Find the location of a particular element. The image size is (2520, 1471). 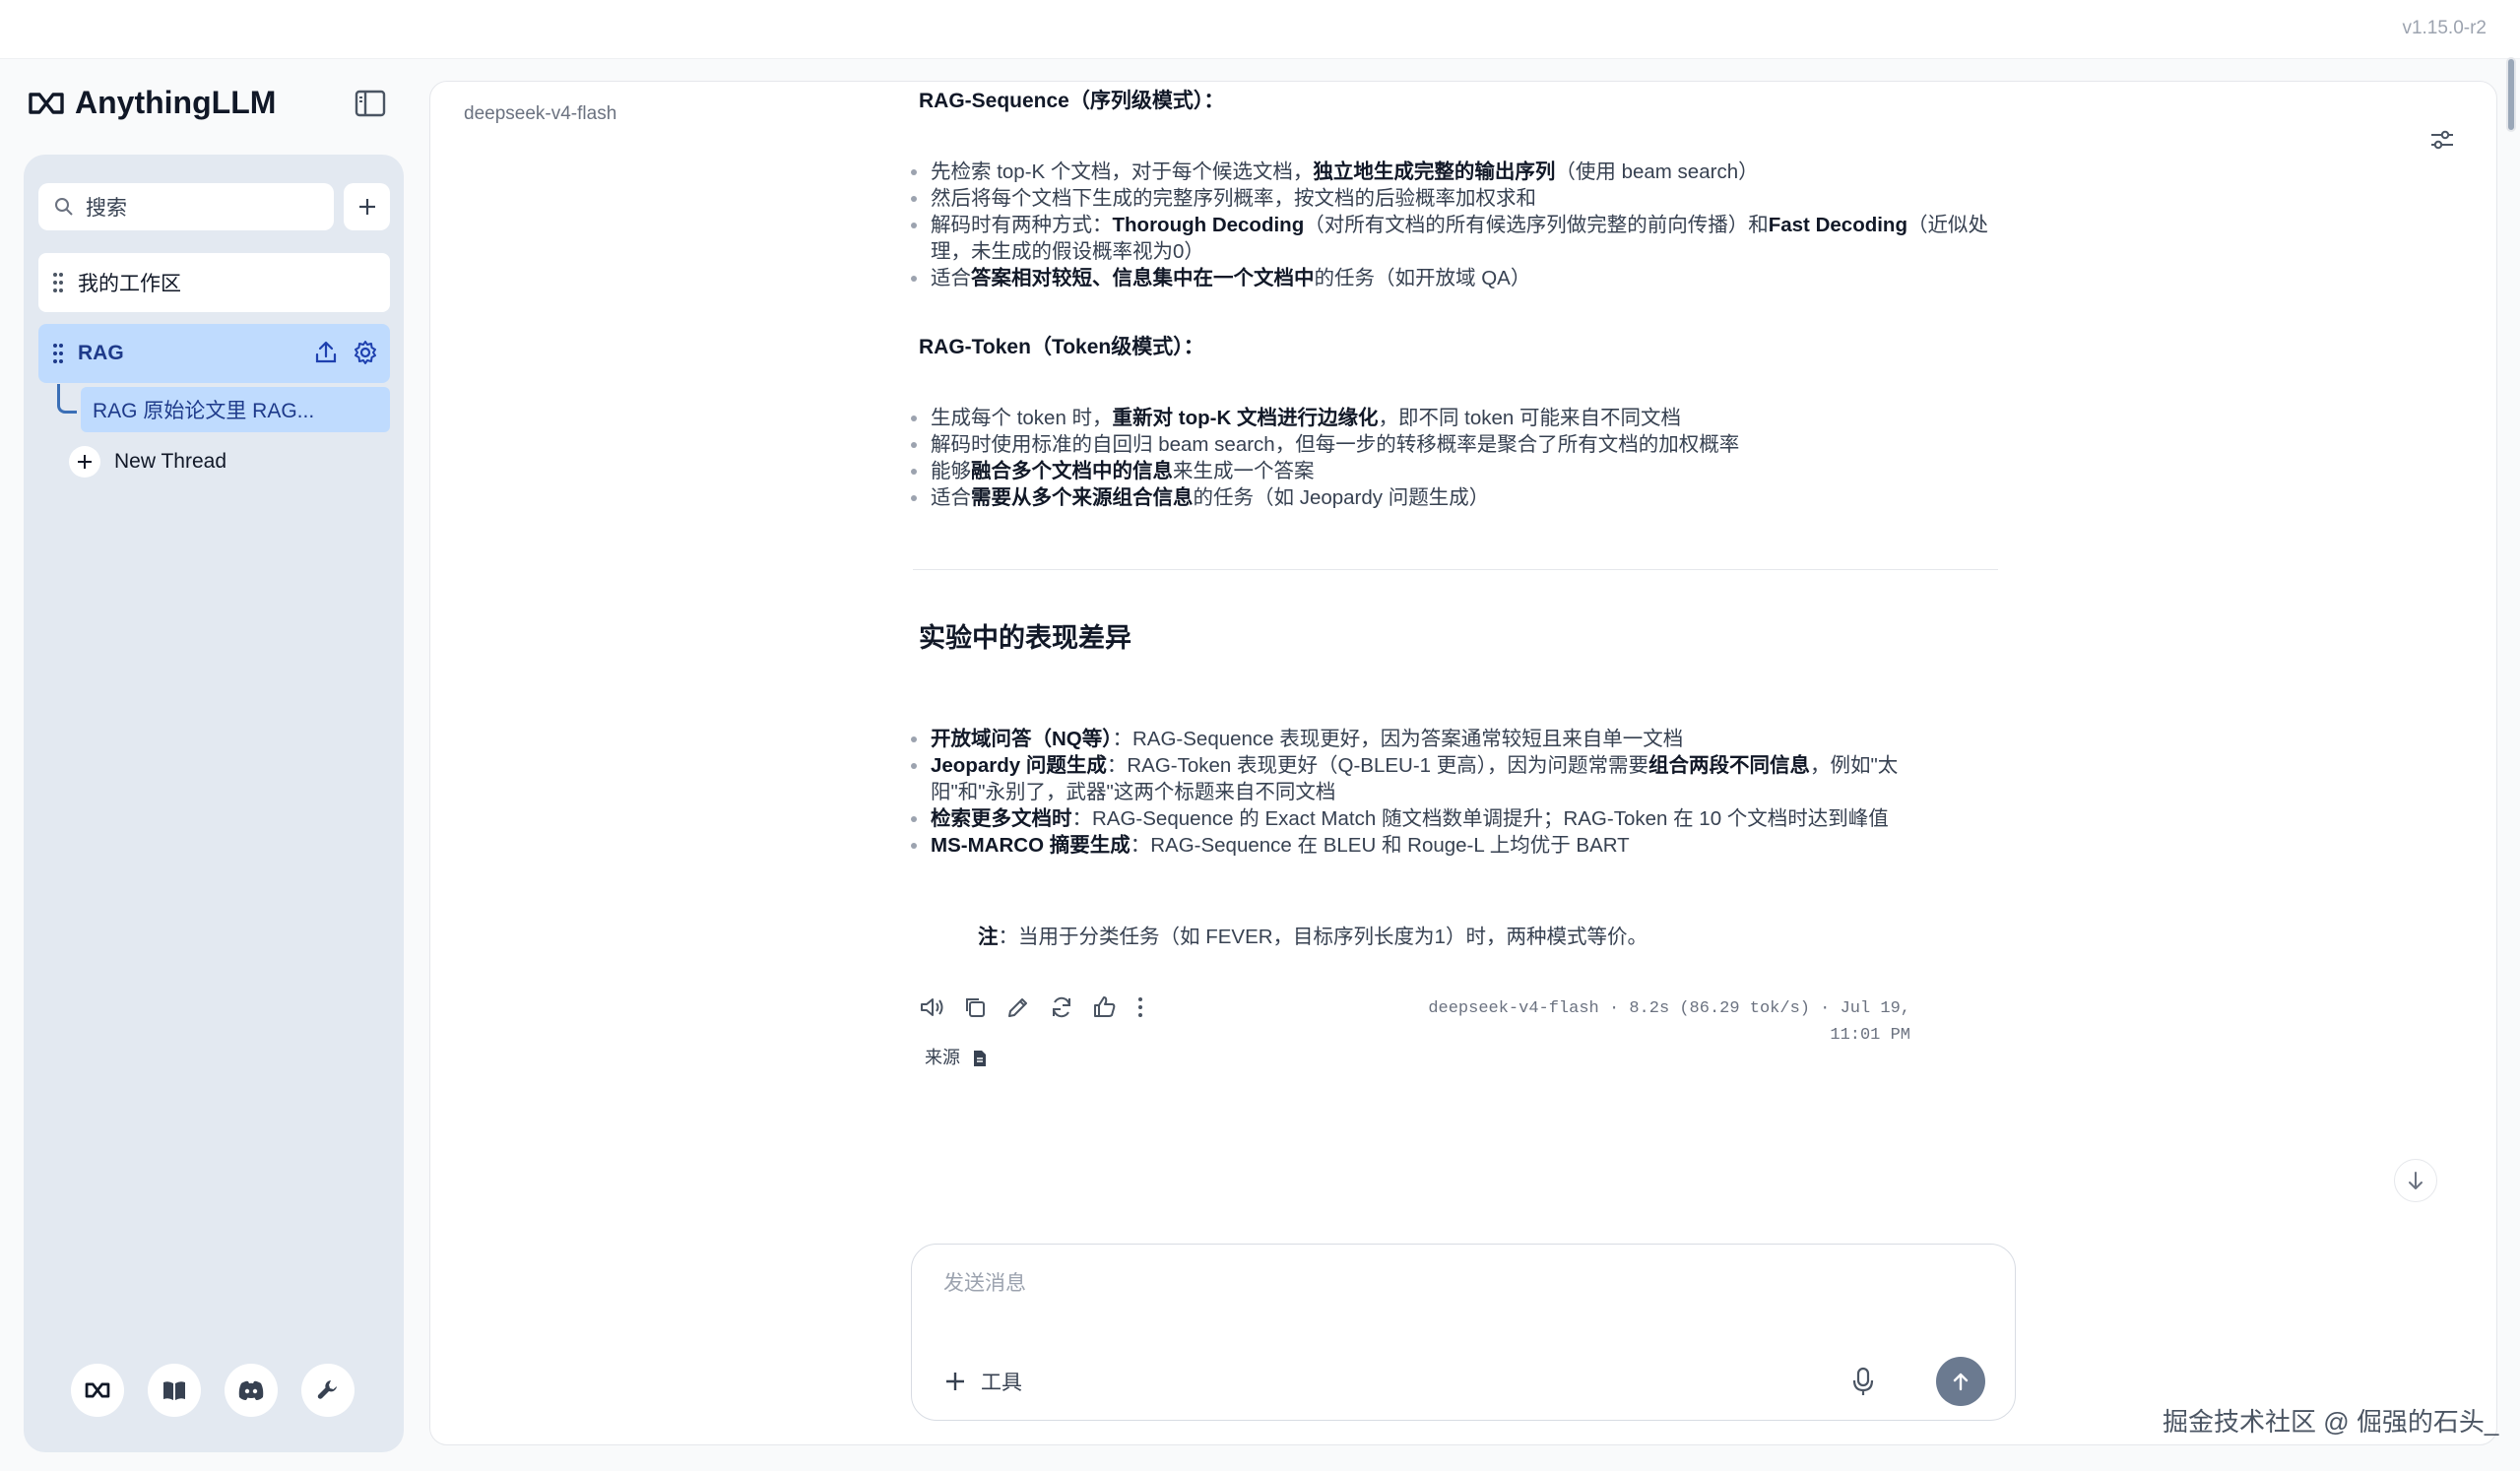

search-box: 搜索 is located at coordinates (186, 206).